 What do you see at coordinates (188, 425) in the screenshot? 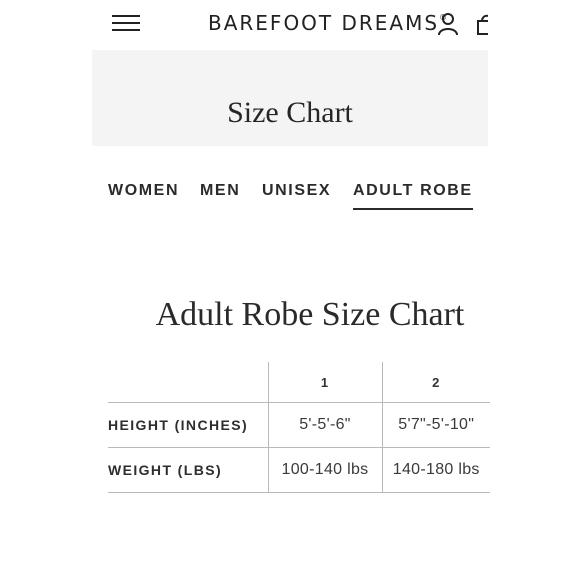
I see `row-label-height: HEIGHT (INCHES)` at bounding box center [188, 425].